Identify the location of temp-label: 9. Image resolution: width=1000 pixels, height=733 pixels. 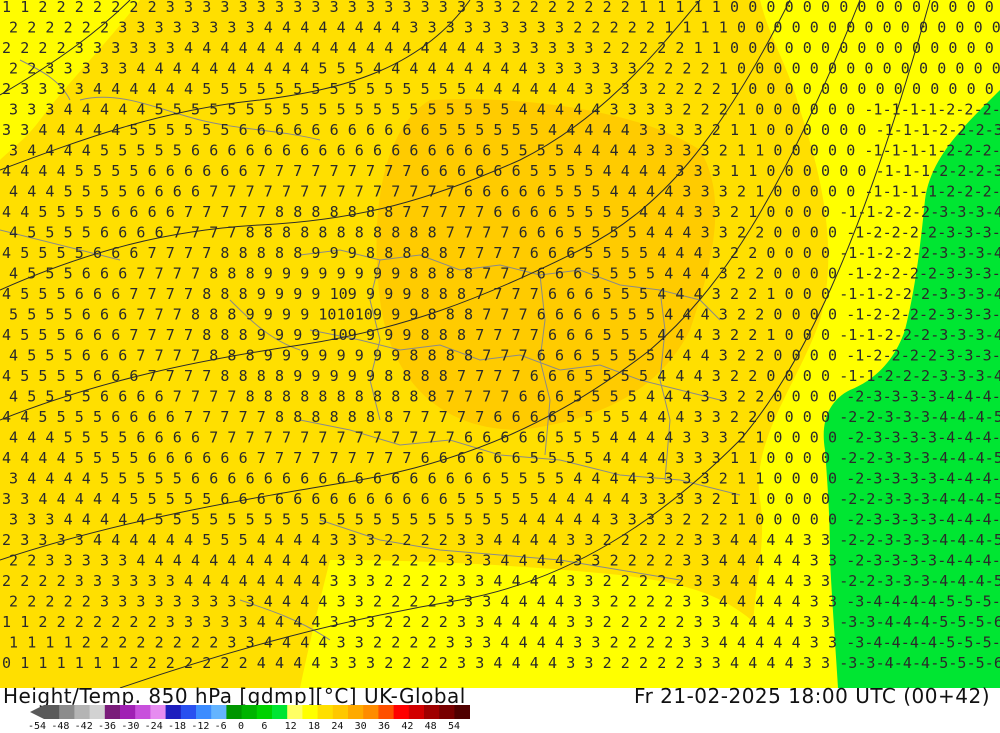
(359, 274).